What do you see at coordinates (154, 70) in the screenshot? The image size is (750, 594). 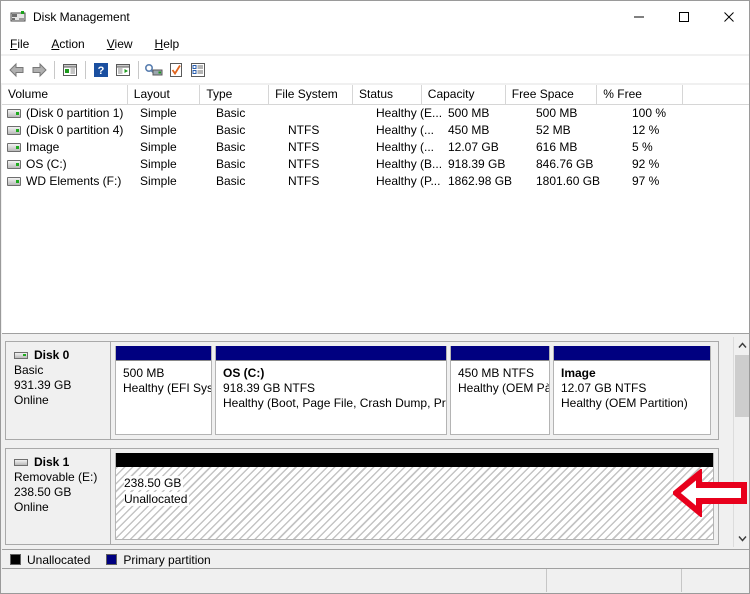 I see `rescan-disks-icon` at bounding box center [154, 70].